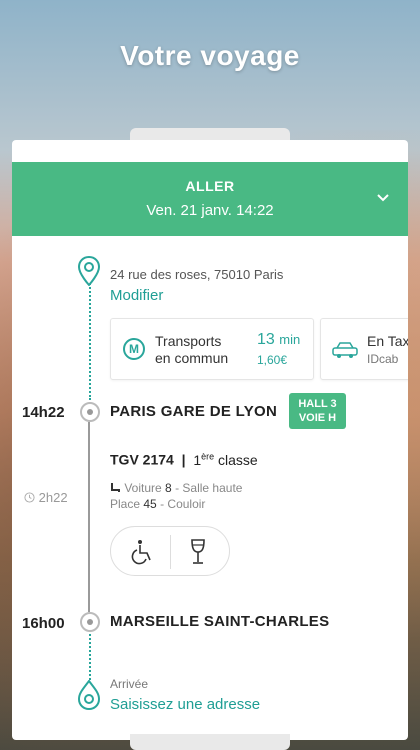  I want to click on arrival-label: Arrivée, so click(129, 684).